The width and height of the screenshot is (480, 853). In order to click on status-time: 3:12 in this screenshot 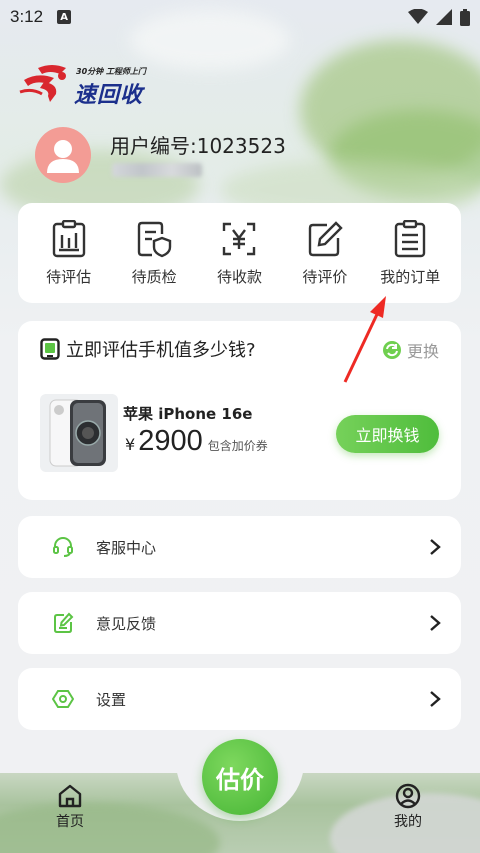, I will do `click(27, 16)`.